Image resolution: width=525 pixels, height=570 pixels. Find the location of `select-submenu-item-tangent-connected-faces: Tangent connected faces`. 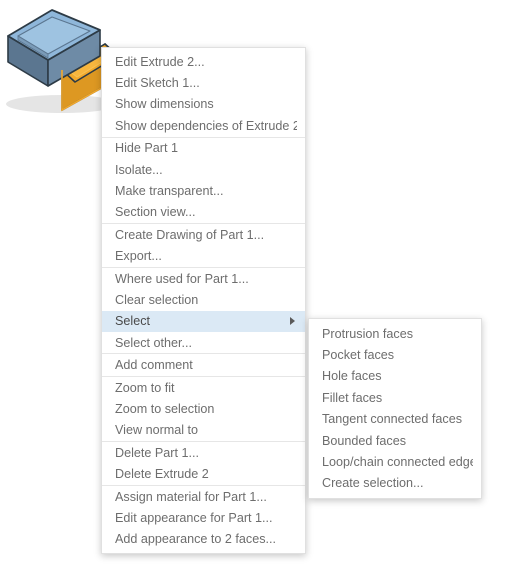

select-submenu-item-tangent-connected-faces: Tangent connected faces is located at coordinates (395, 419).